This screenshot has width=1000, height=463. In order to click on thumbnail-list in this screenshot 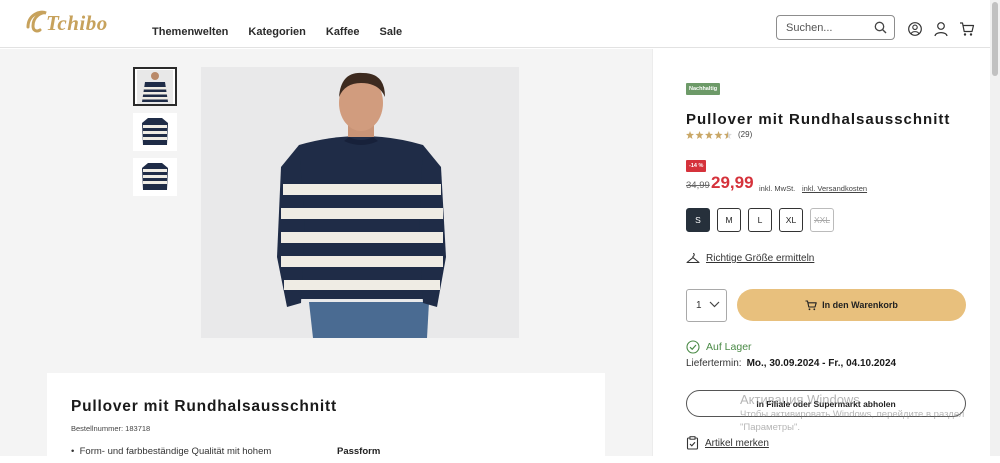, I will do `click(155, 135)`.